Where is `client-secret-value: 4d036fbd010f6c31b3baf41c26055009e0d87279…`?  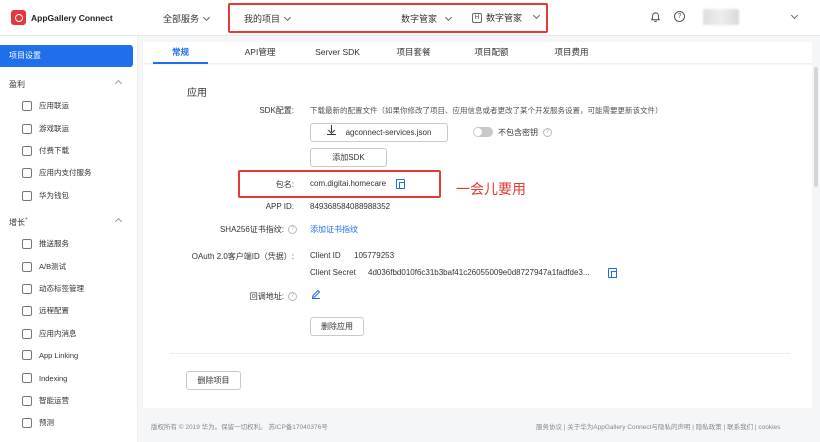
client-secret-value: 4d036fbd010f6c31b3baf41c26055009e0d87279… is located at coordinates (479, 272).